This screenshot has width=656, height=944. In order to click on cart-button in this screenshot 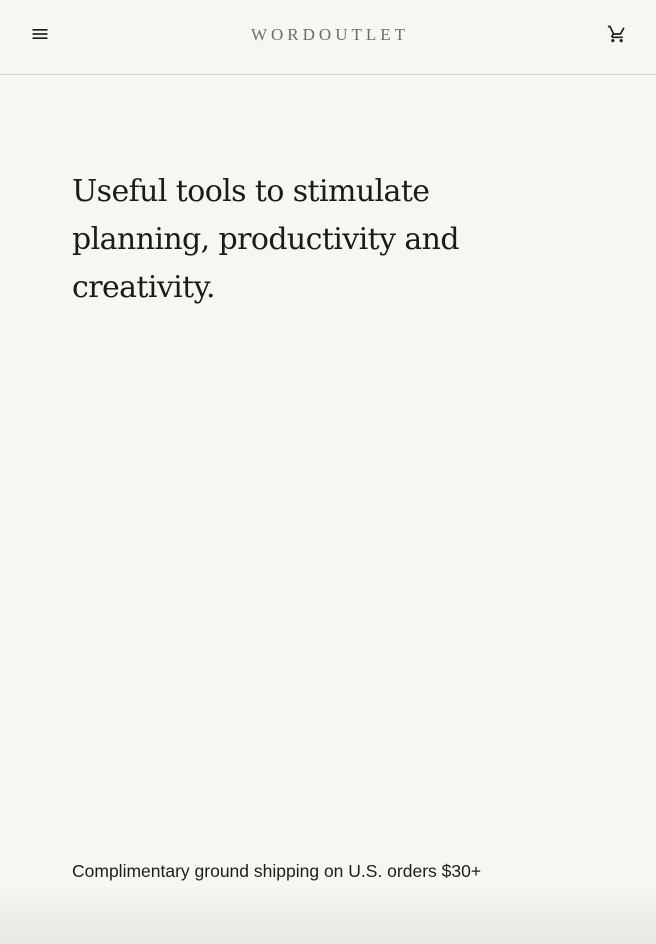, I will do `click(617, 34)`.